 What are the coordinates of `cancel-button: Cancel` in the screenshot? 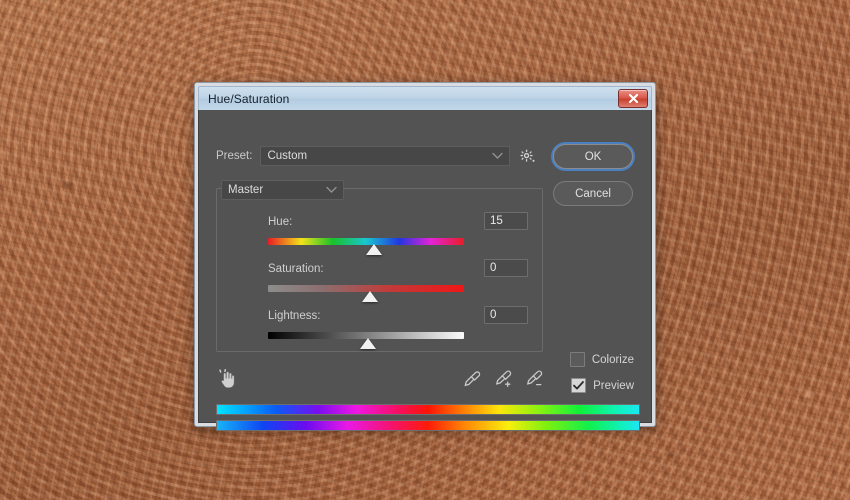 It's located at (593, 193).